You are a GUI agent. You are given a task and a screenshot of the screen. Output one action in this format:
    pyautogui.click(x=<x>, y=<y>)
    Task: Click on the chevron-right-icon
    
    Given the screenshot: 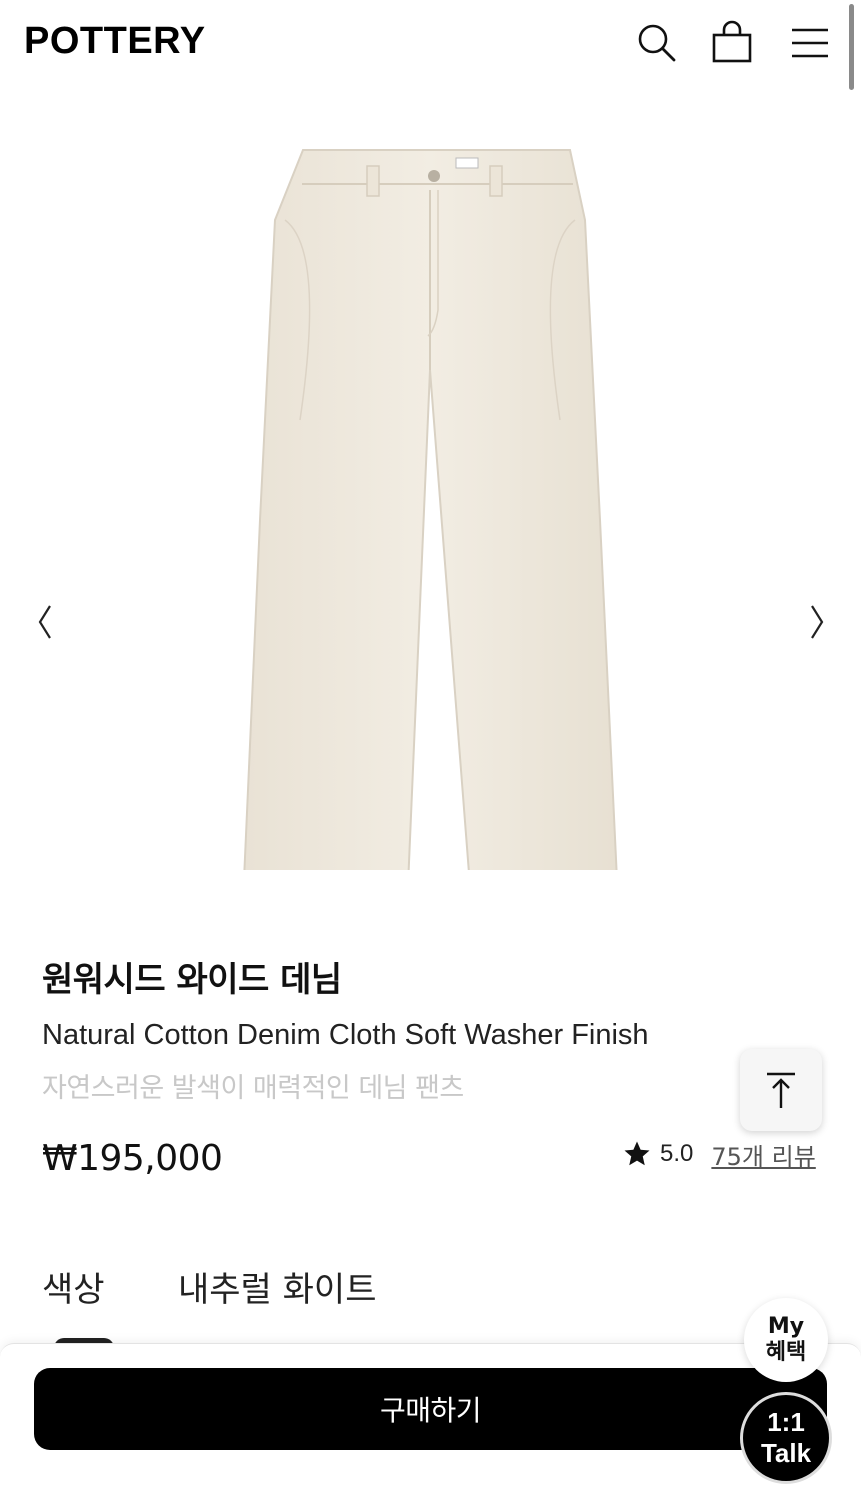 What is the action you would take?
    pyautogui.click(x=817, y=622)
    